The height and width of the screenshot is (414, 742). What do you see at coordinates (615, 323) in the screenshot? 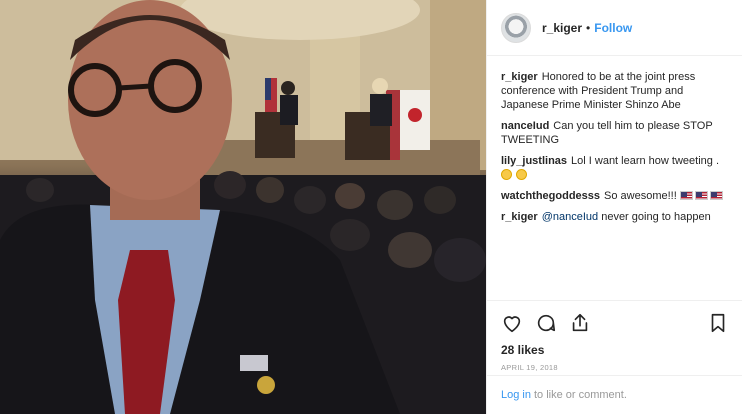
I see `action-bar` at bounding box center [615, 323].